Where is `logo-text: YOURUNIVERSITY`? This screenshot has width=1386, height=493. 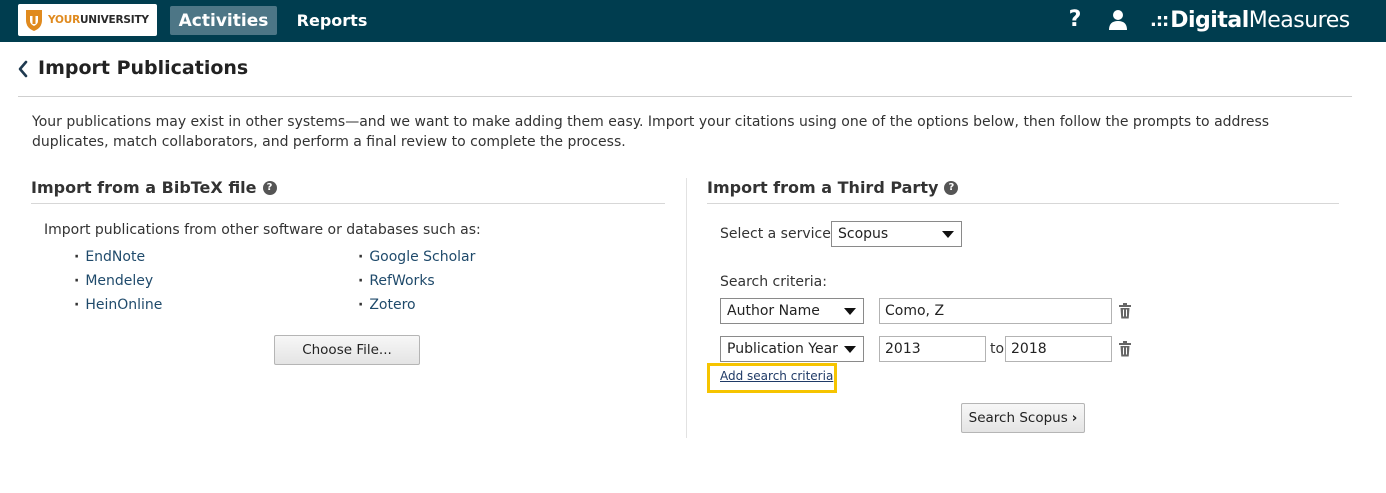
logo-text: YOURUNIVERSITY is located at coordinates (98, 20).